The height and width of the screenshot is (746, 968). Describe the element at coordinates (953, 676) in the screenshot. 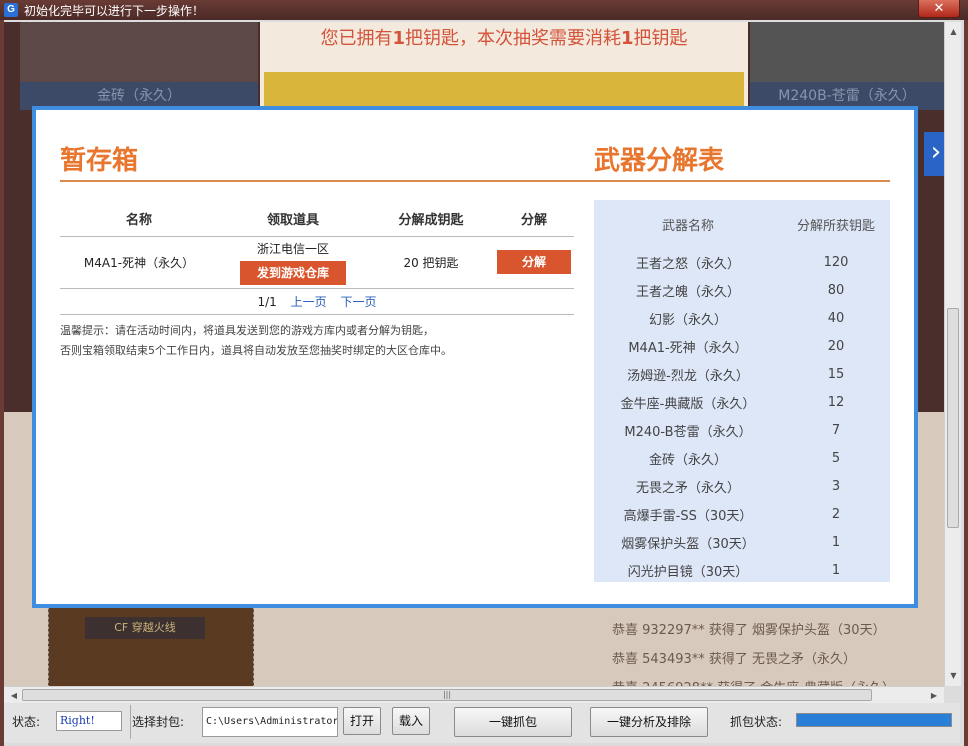

I see `scroll-down-icon: ▼` at that location.